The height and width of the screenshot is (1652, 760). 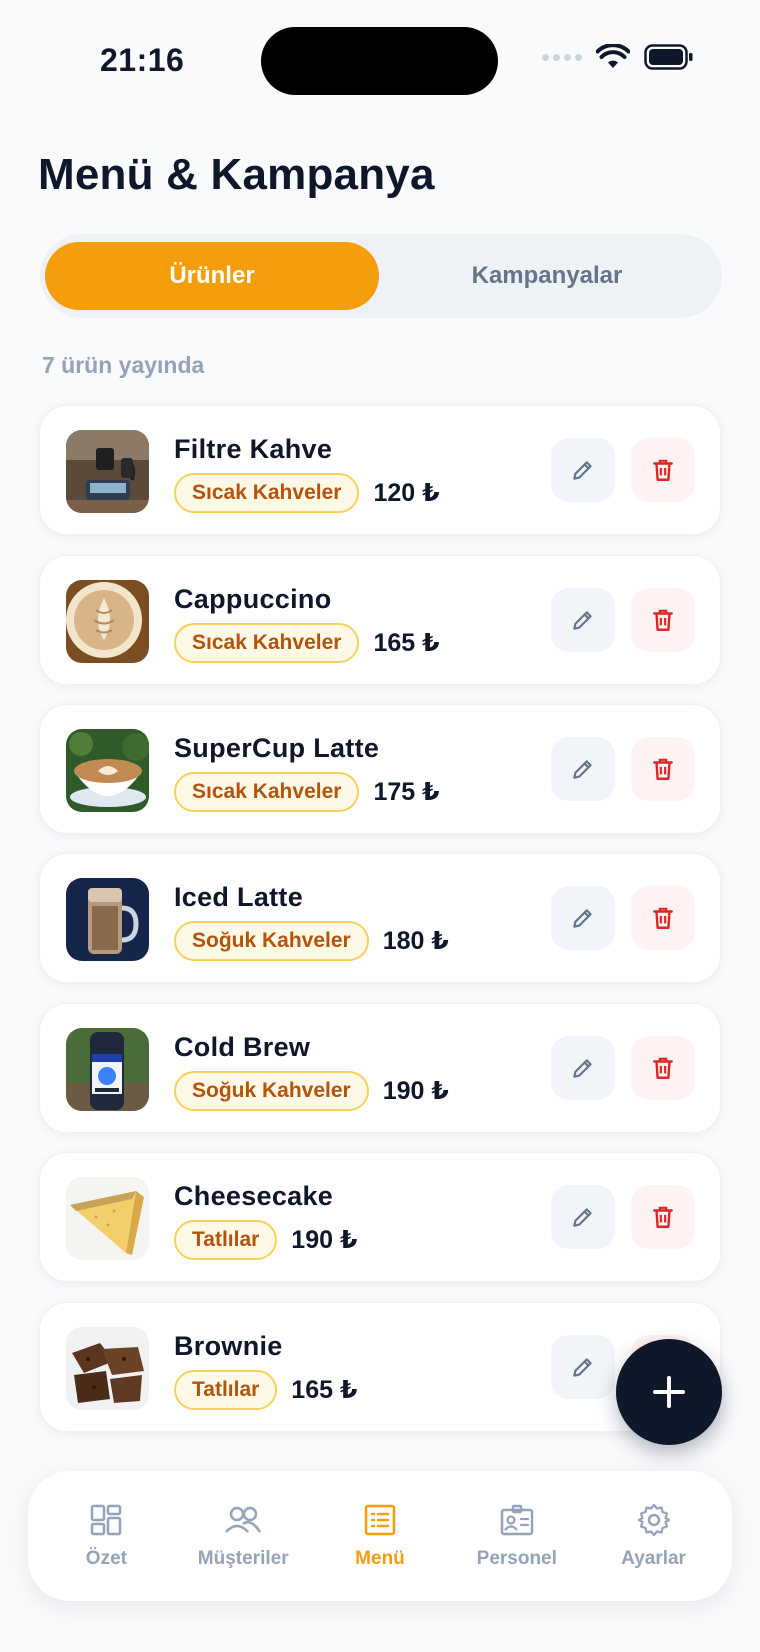 What do you see at coordinates (415, 941) in the screenshot?
I see `product-price: 180 ₺` at bounding box center [415, 941].